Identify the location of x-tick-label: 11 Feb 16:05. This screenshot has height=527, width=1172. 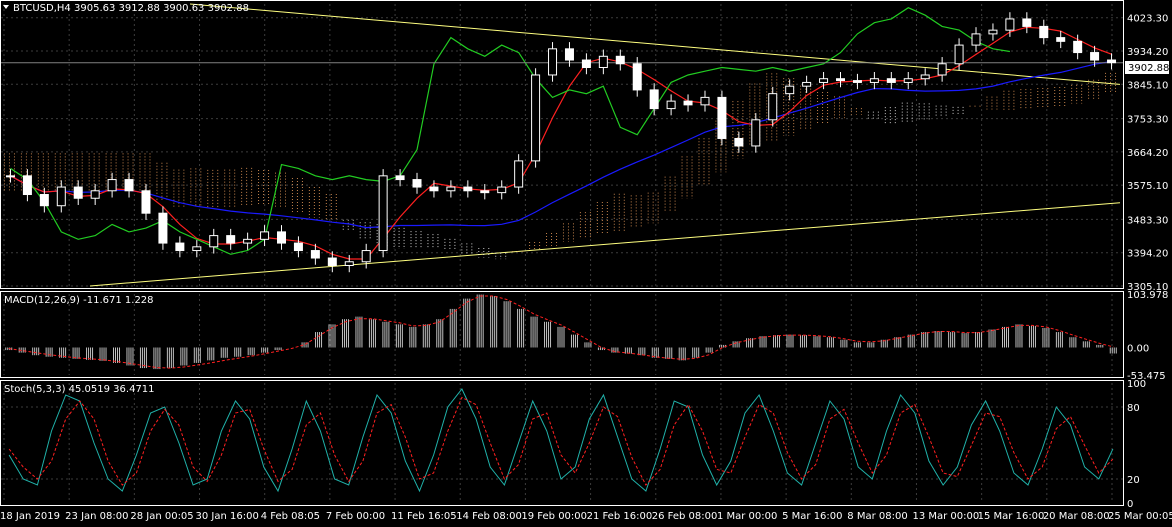
(424, 516).